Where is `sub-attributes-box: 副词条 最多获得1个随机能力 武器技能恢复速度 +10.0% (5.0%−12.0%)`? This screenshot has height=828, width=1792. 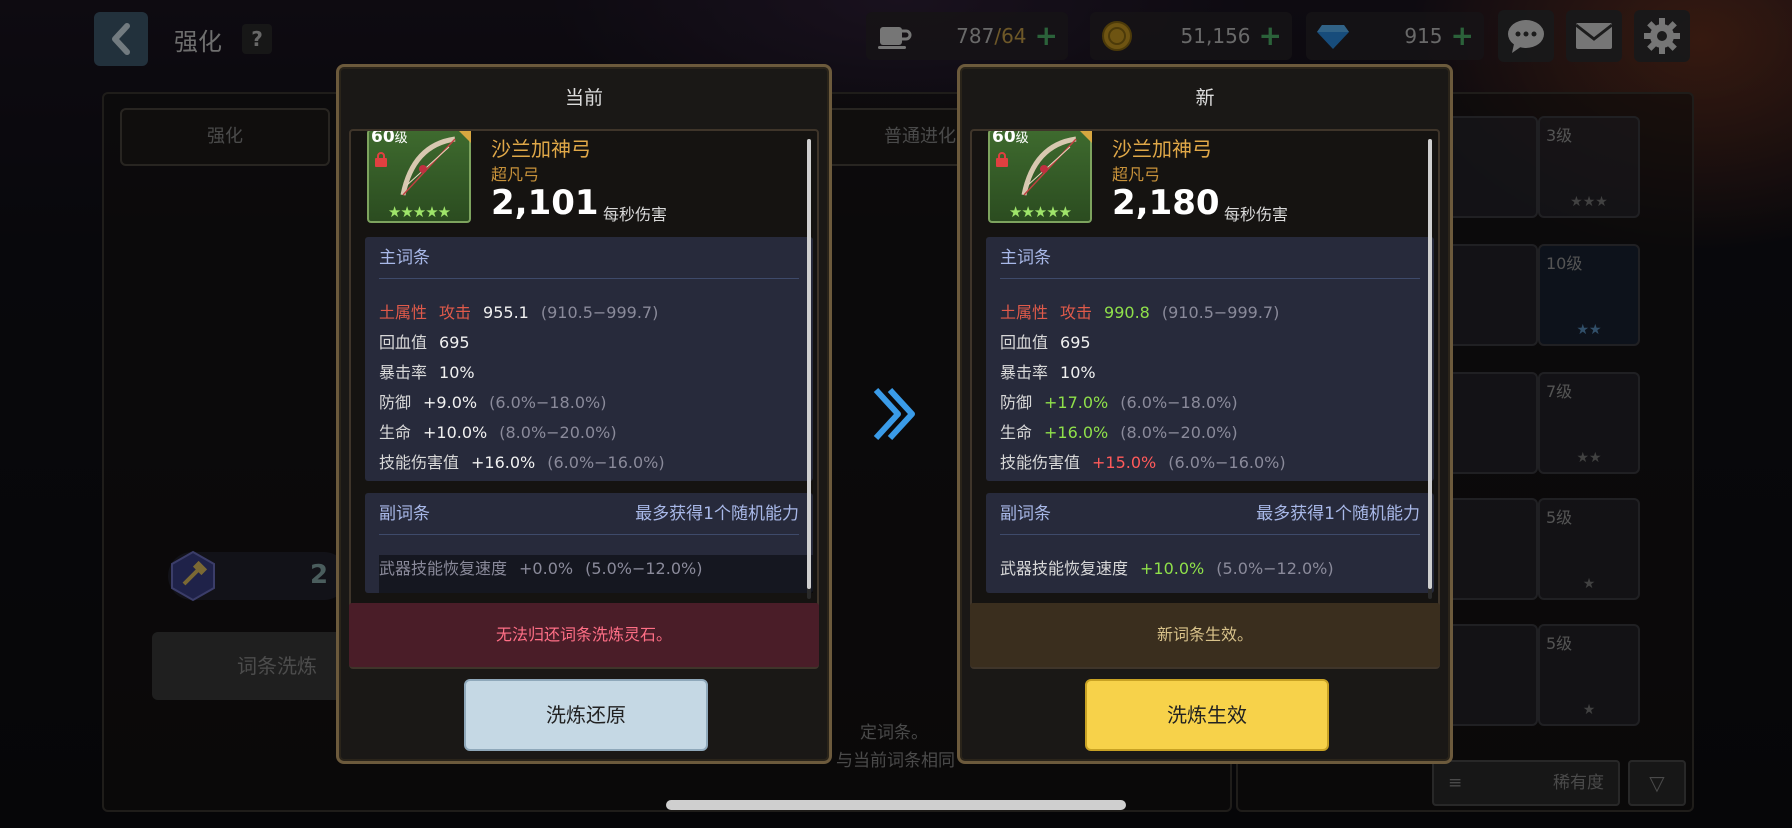
sub-attributes-box: 副词条 最多获得1个随机能力 武器技能恢复速度 +10.0% (5.0%−12.0%) is located at coordinates (1210, 543).